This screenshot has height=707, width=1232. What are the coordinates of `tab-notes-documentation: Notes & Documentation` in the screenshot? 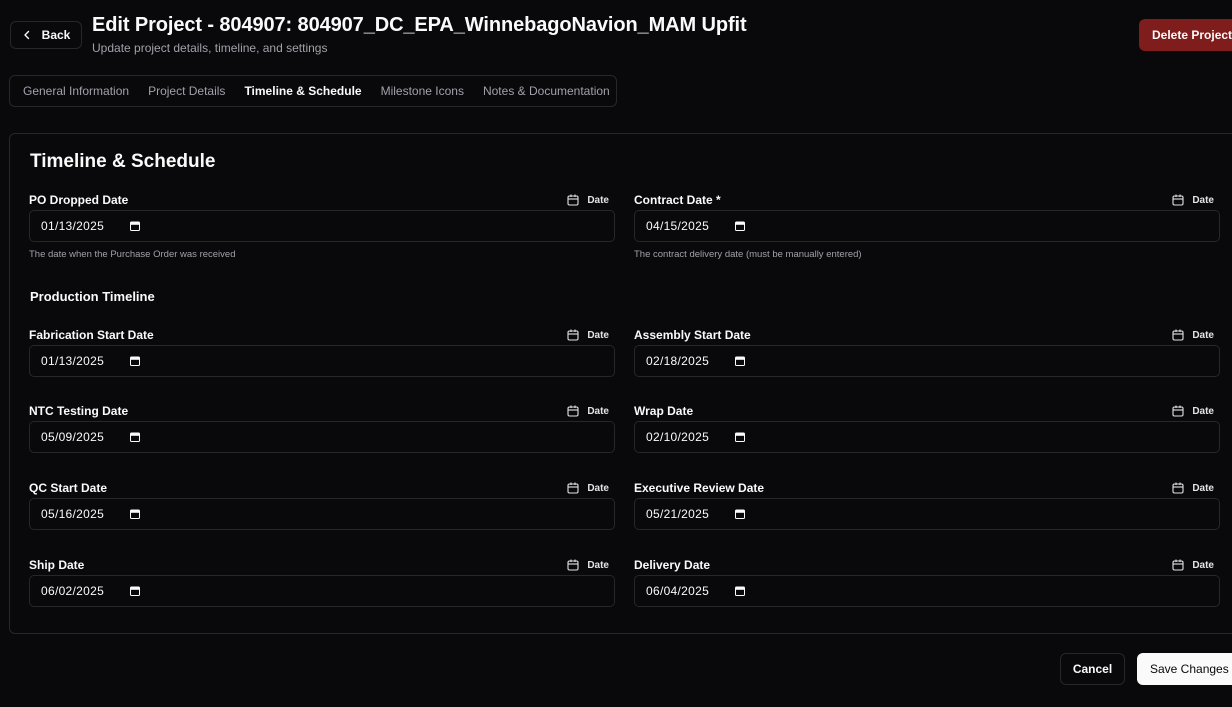 It's located at (546, 91).